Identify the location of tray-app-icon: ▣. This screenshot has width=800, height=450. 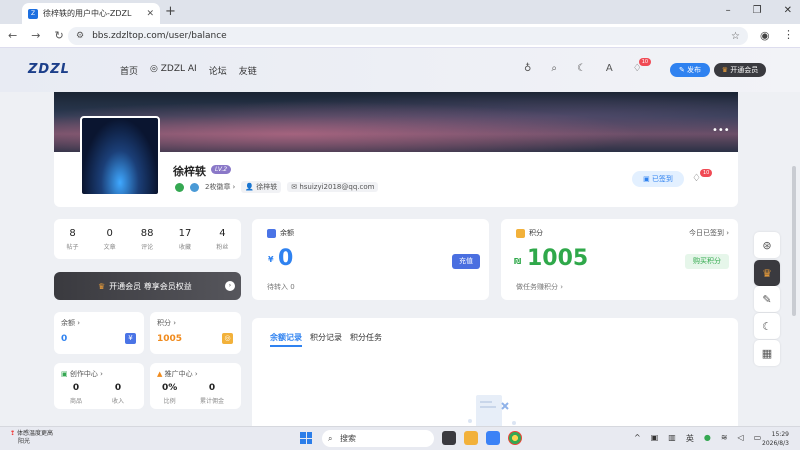
(655, 438).